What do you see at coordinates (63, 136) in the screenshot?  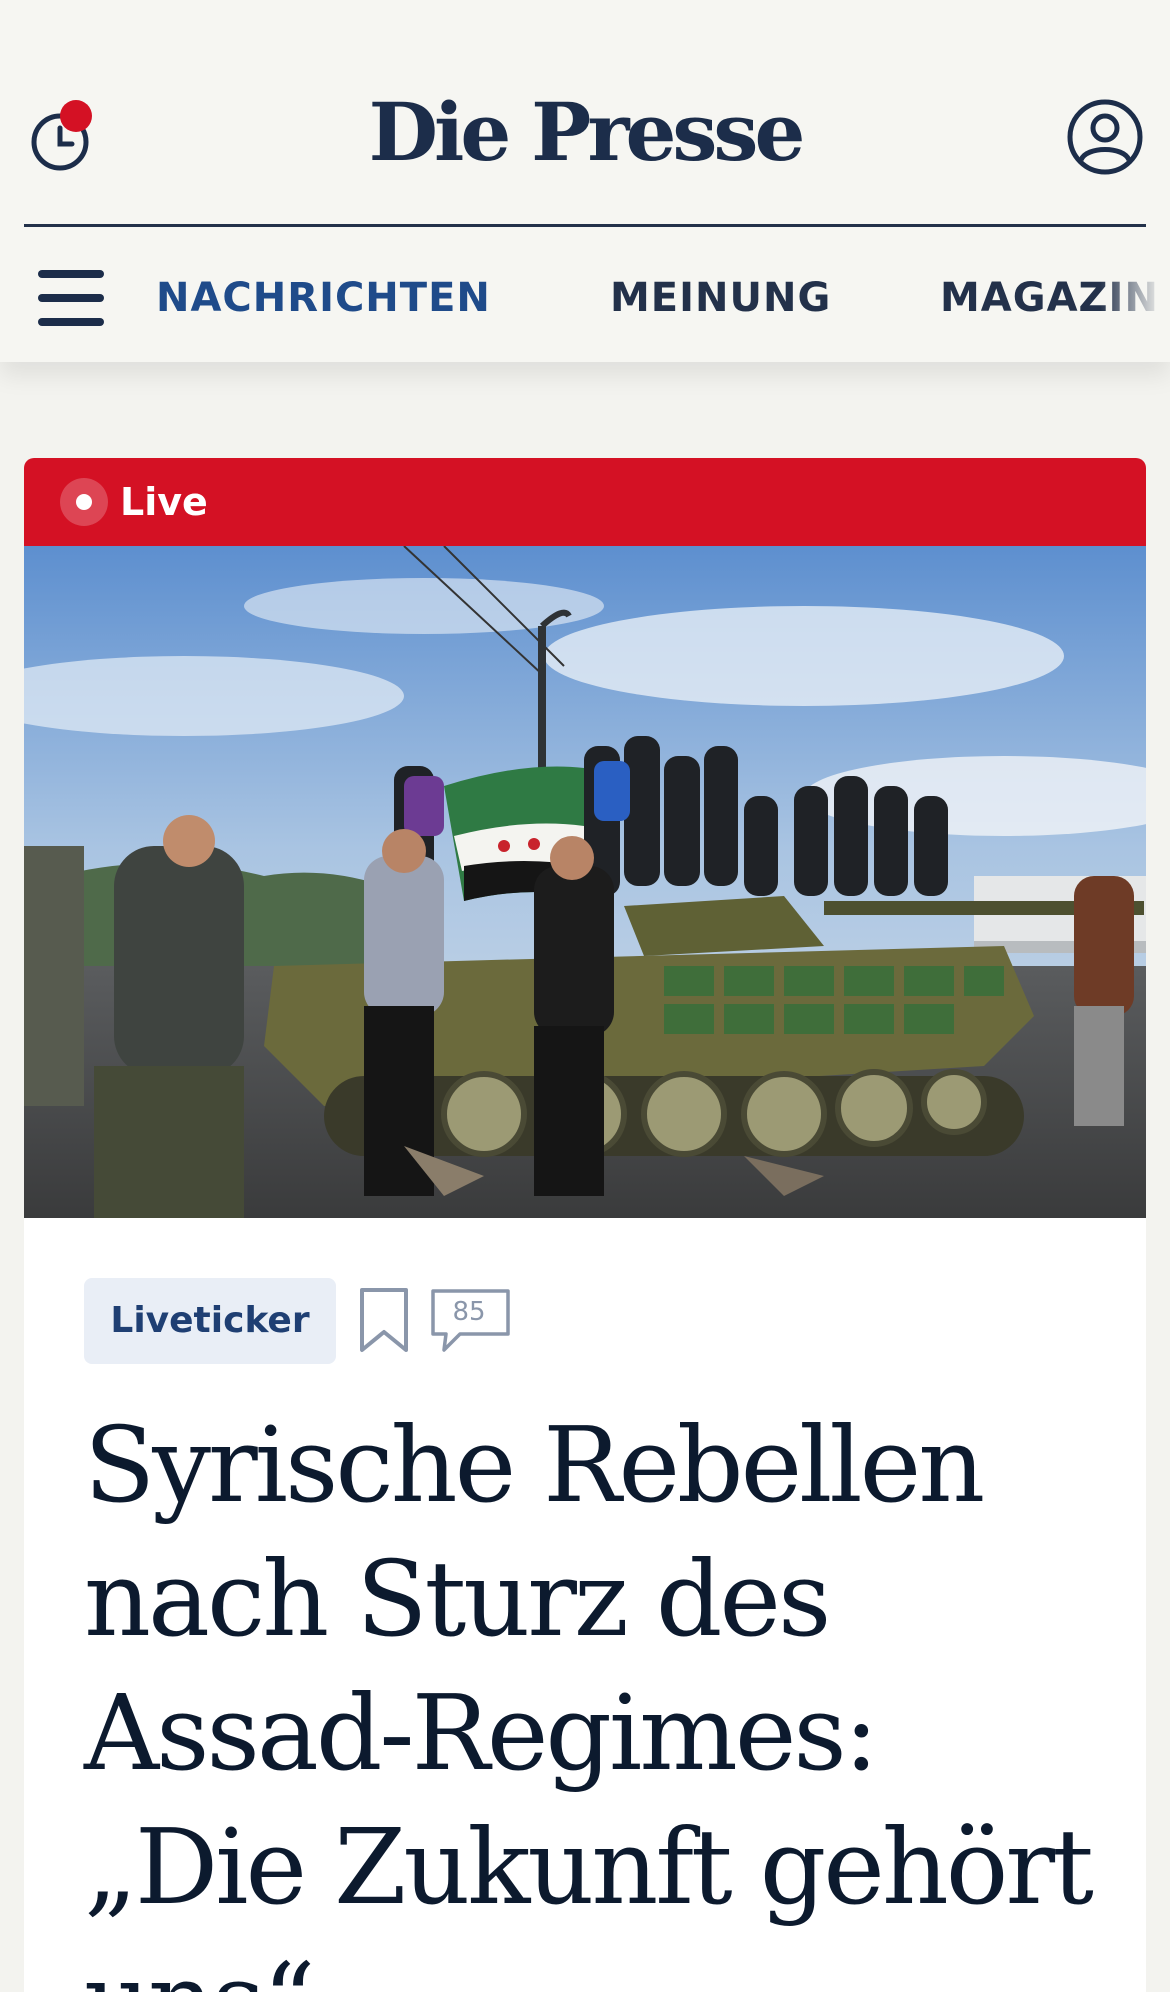 I see `reading-history-button` at bounding box center [63, 136].